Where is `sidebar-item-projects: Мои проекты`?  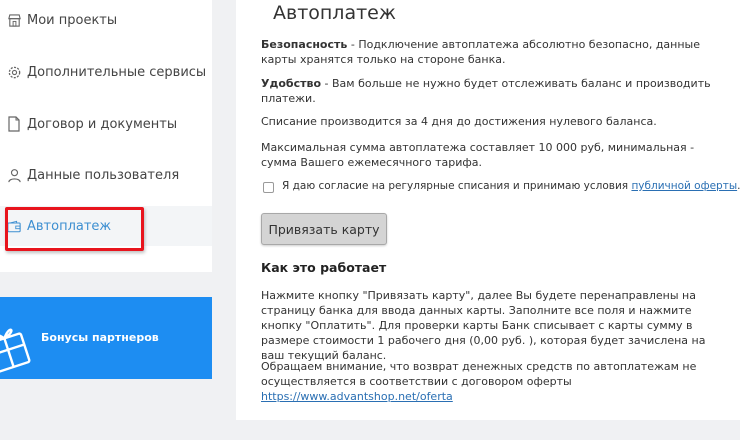
sidebar-item-projects: Мои проекты is located at coordinates (106, 20).